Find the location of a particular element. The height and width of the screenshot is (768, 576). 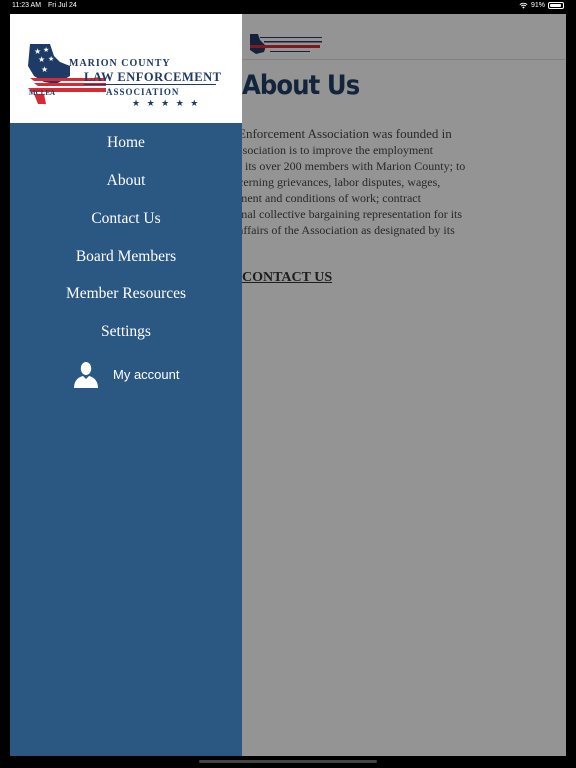

battery-icon is located at coordinates (556, 5).